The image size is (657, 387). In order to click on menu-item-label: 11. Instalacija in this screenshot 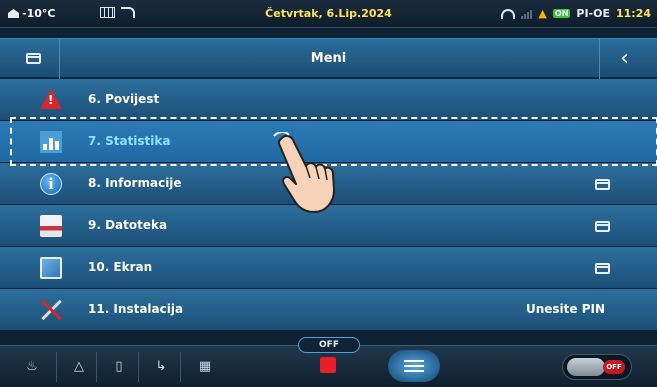, I will do `click(136, 309)`.